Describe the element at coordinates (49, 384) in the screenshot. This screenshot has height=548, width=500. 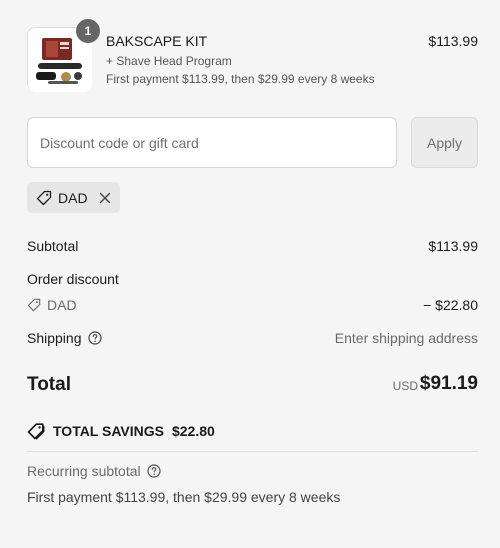
I see `total-label: Total` at that location.